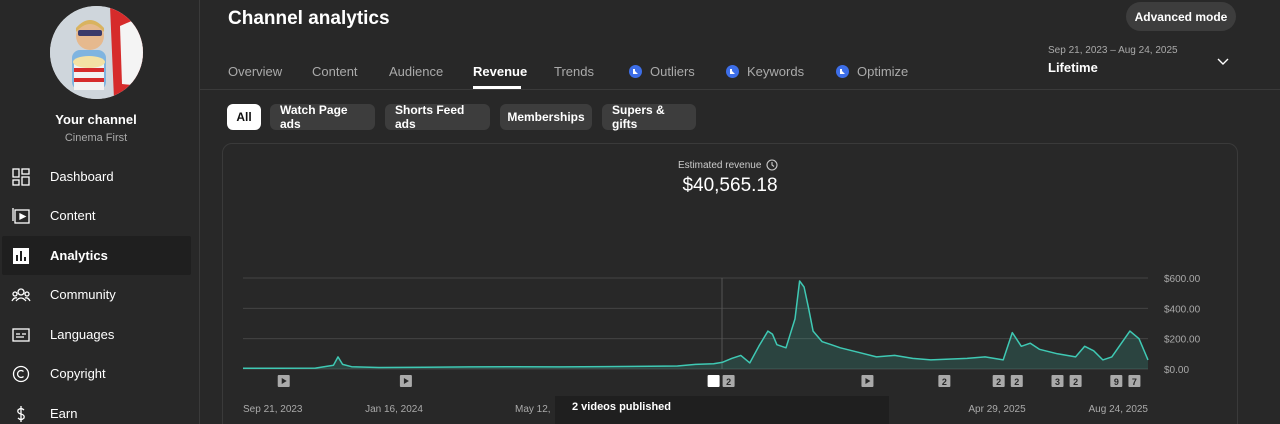  Describe the element at coordinates (1176, 370) in the screenshot. I see `y-tick-label: $0.00` at that location.